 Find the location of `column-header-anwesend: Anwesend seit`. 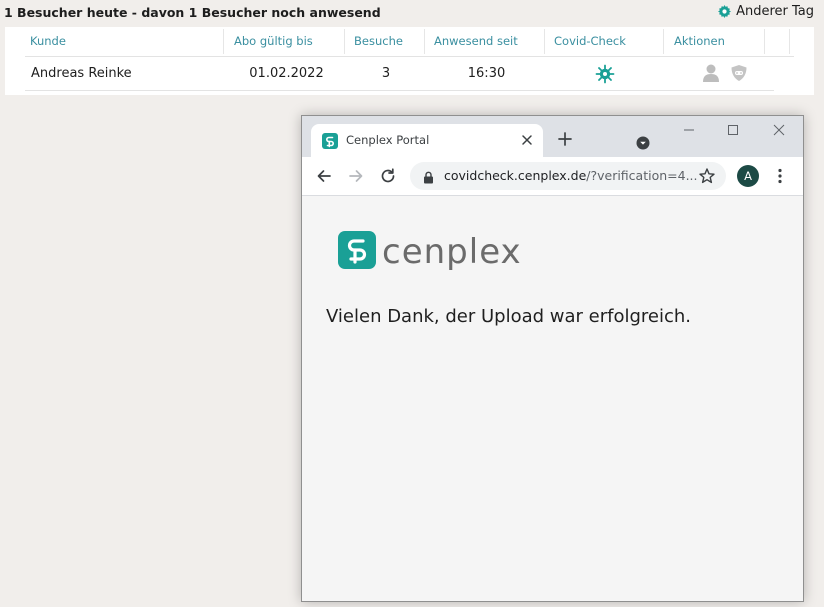

column-header-anwesend: Anwesend seit is located at coordinates (476, 41).